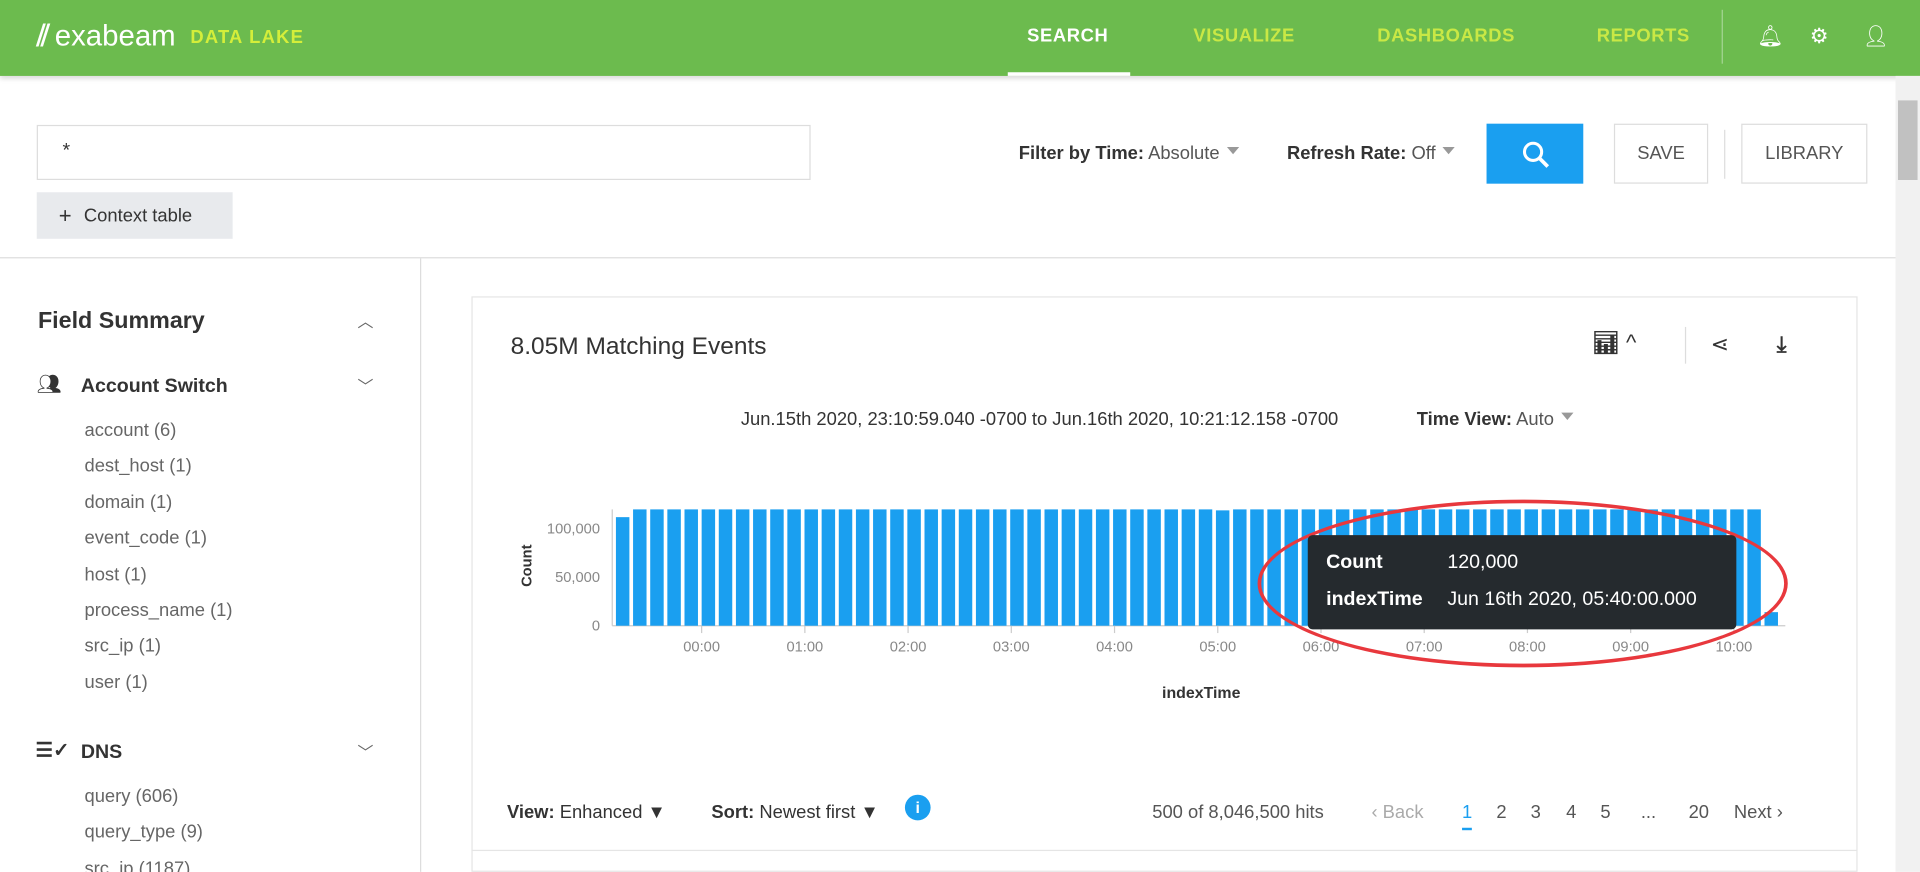 This screenshot has height=872, width=1920. What do you see at coordinates (1238, 812) in the screenshot?
I see `hits-count: 500 of 8,046,500 hits` at bounding box center [1238, 812].